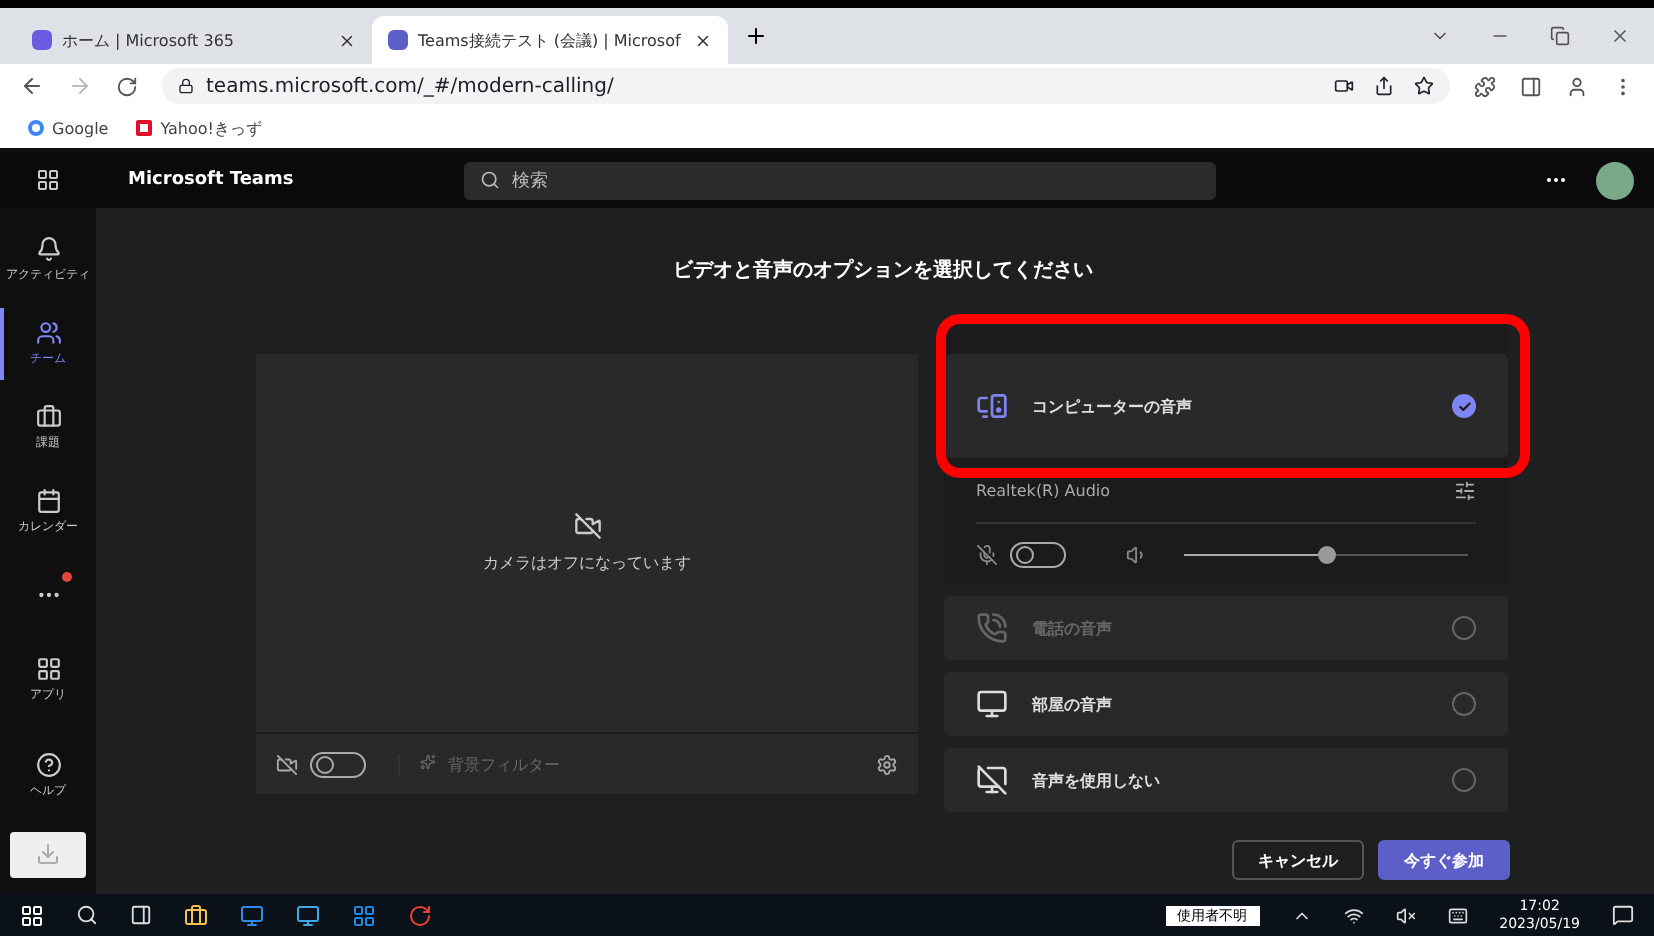 The image size is (1654, 936). I want to click on back-icon, so click(32, 86).